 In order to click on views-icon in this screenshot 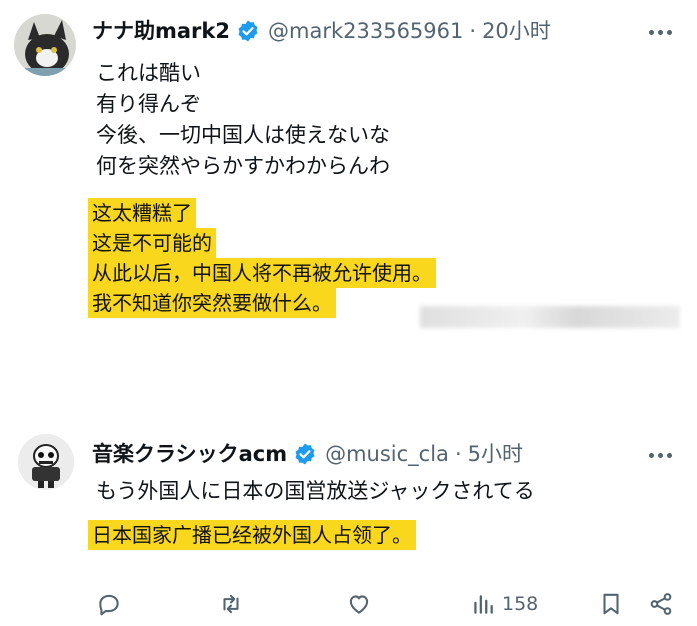, I will do `click(483, 604)`.